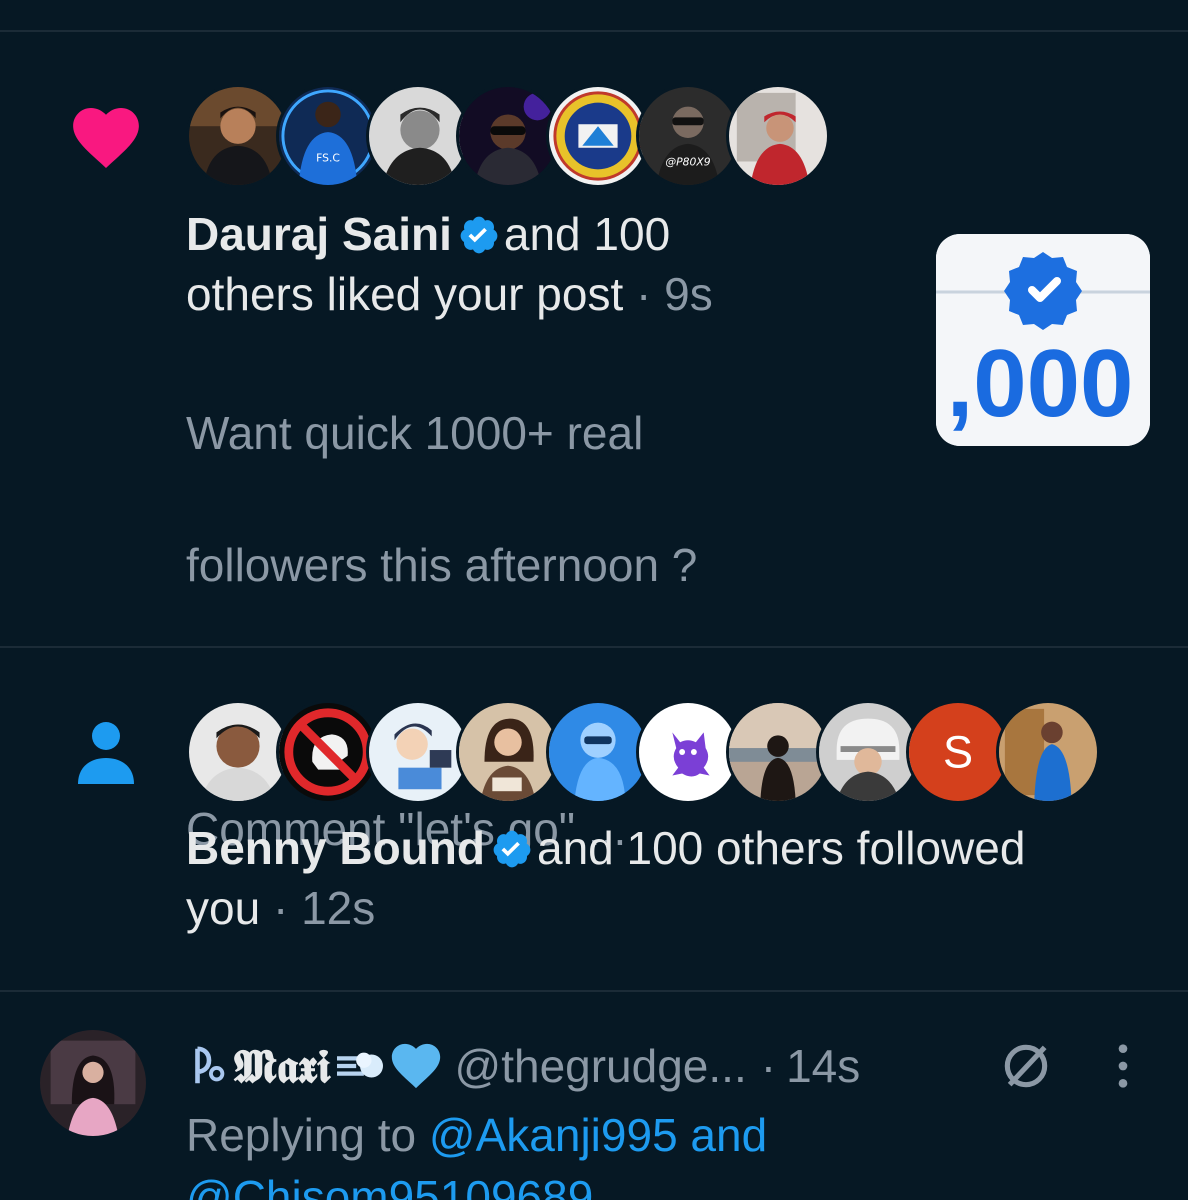 The height and width of the screenshot is (1200, 1188). What do you see at coordinates (338, 908) in the screenshot?
I see `timestamp: 12s` at bounding box center [338, 908].